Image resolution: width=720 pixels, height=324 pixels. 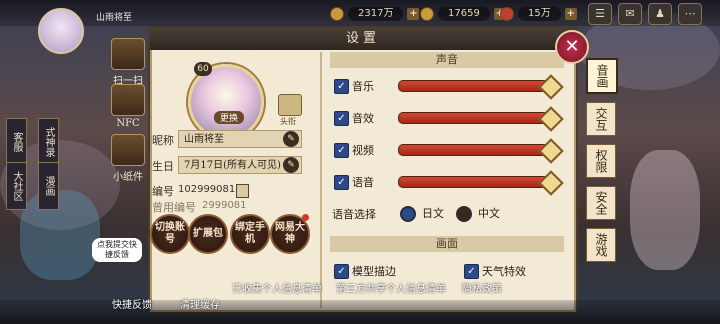 What do you see at coordinates (601, 245) in the screenshot?
I see `tab-game: 游戏` at bounding box center [601, 245].